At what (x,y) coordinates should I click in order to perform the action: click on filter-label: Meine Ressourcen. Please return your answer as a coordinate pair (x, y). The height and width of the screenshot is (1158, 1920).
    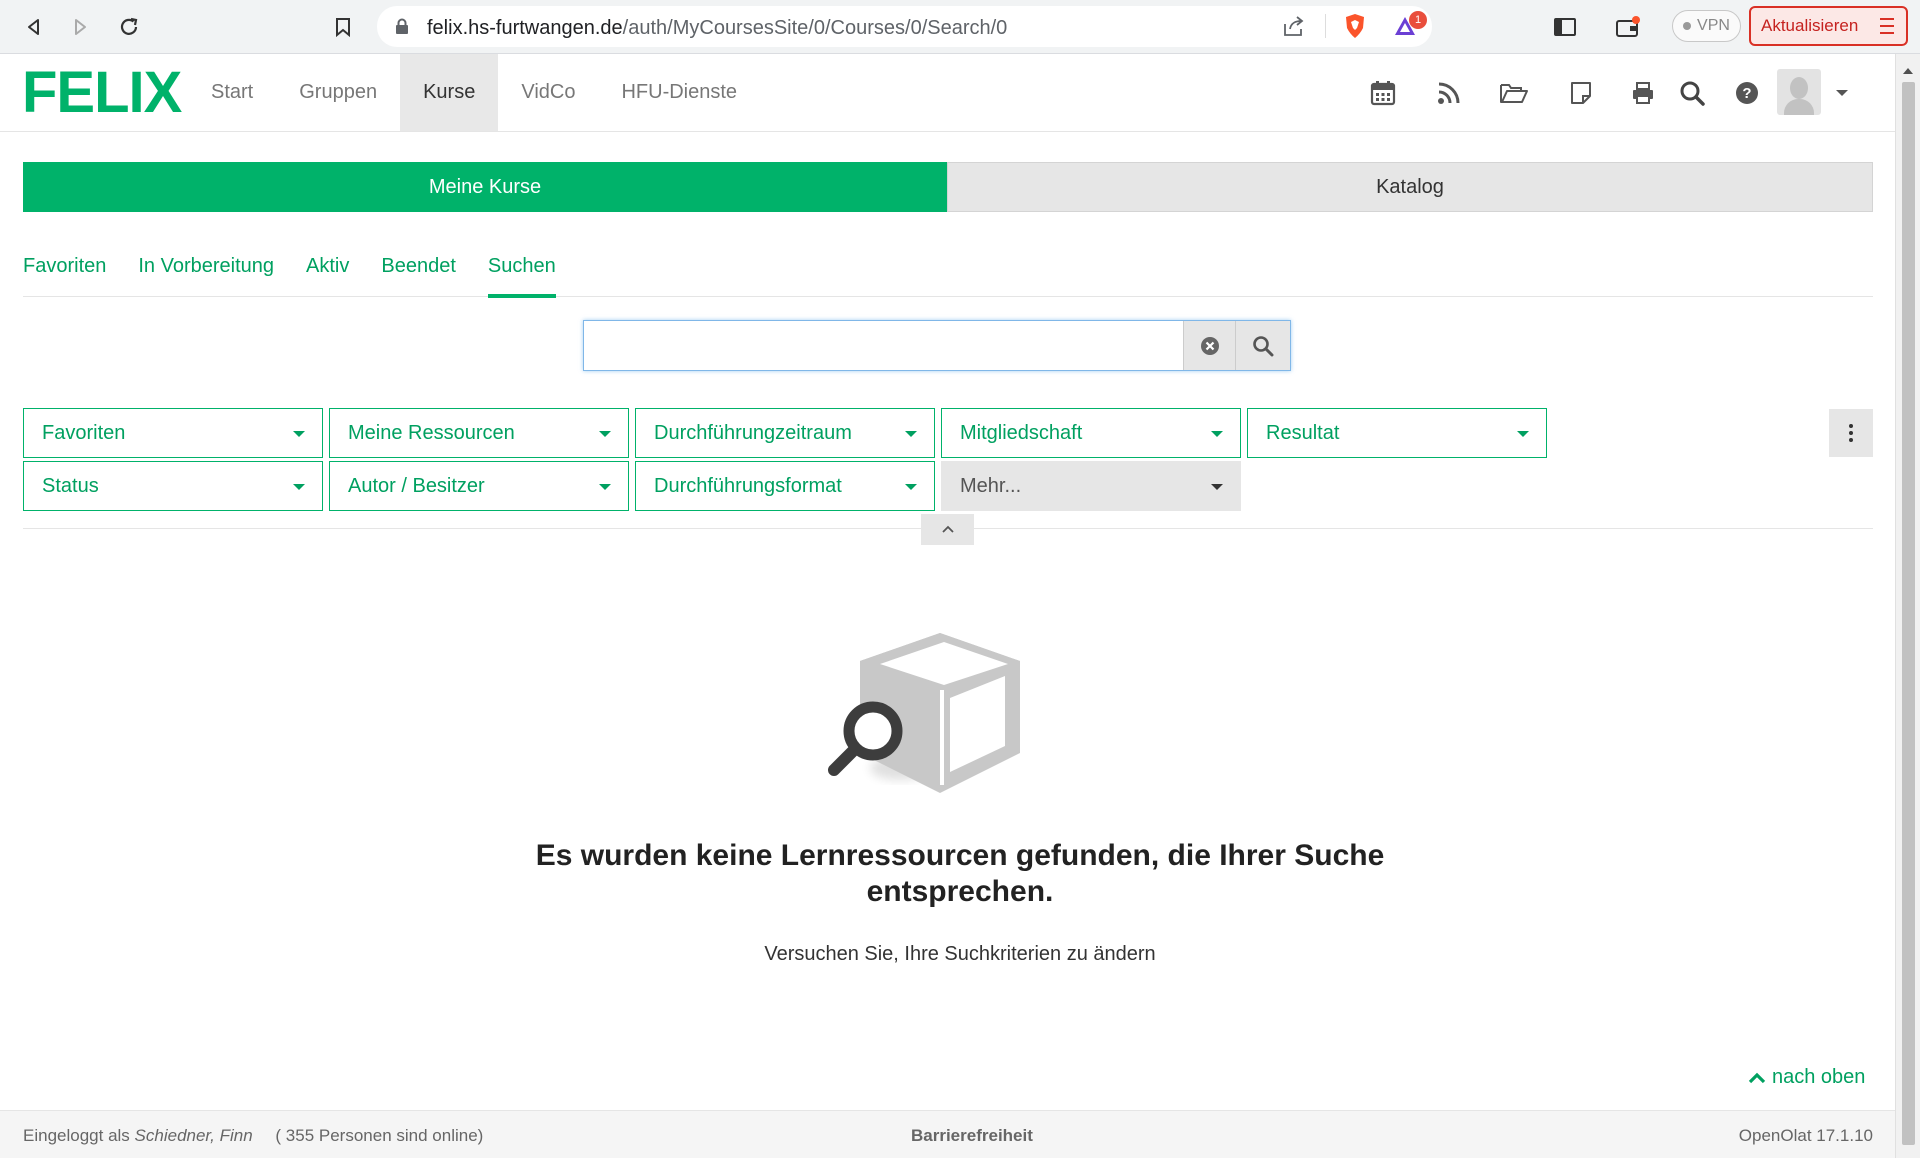
    Looking at the image, I should click on (431, 432).